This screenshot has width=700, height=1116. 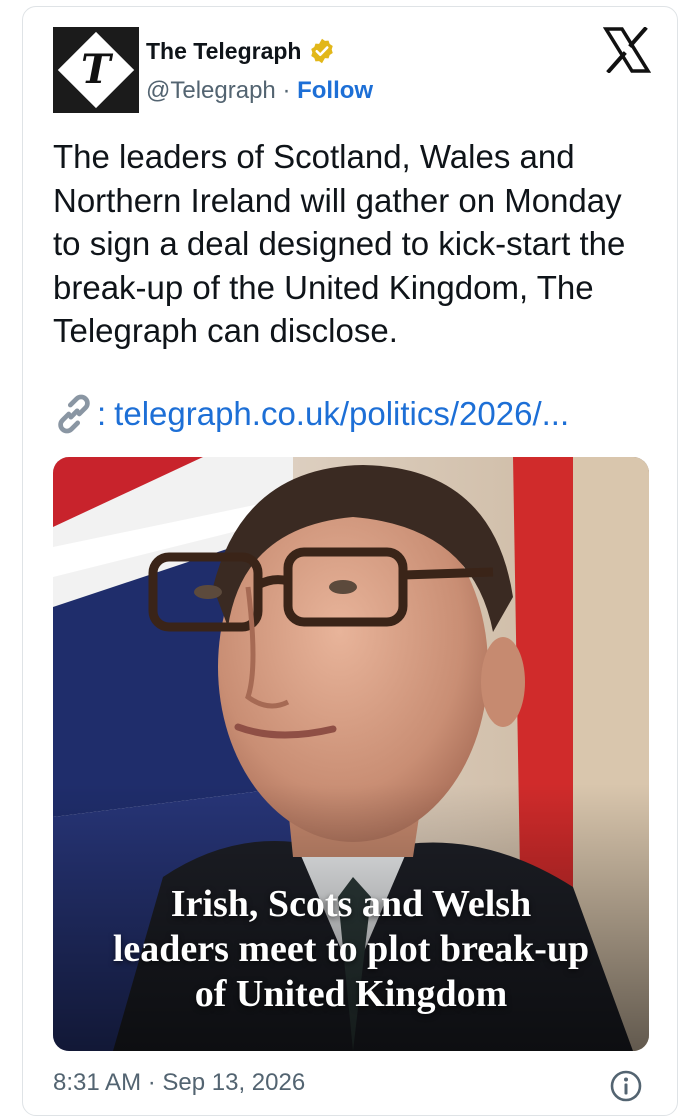 I want to click on headline-line-3: of United Kingdom, so click(x=351, y=994).